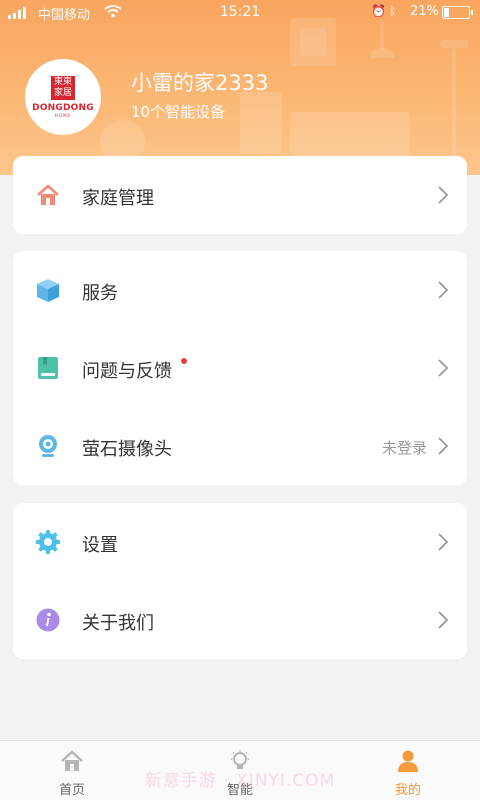  Describe the element at coordinates (48, 368) in the screenshot. I see `book-icon` at that location.